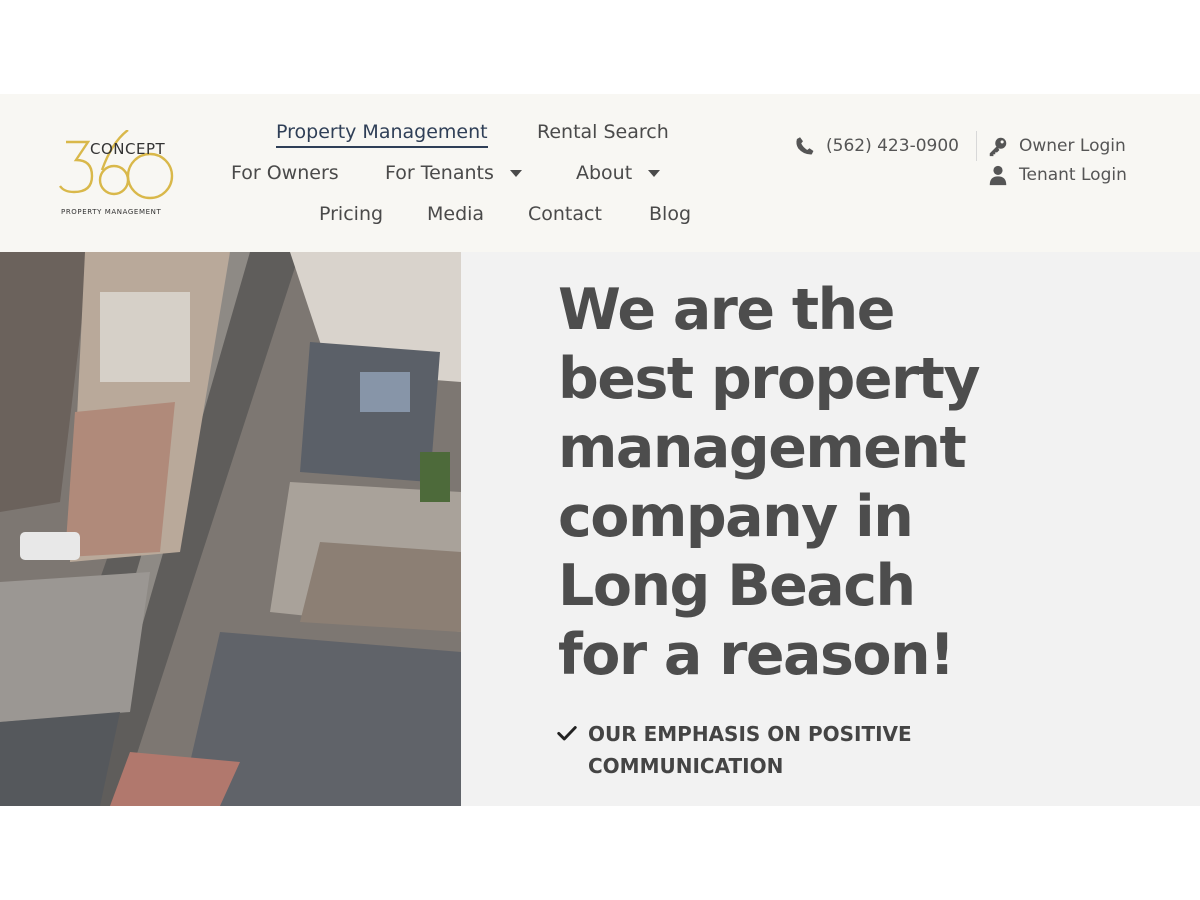 Image resolution: width=1200 pixels, height=900 pixels. I want to click on key-icon, so click(998, 147).